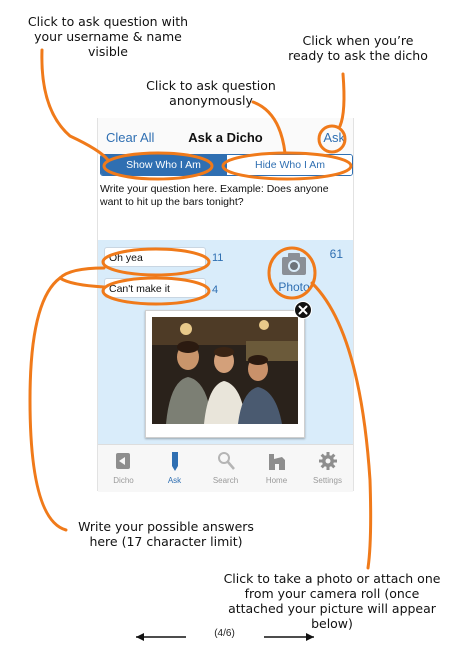 This screenshot has width=449, height=648. I want to click on tab-label-dicho: Dicho, so click(123, 480).